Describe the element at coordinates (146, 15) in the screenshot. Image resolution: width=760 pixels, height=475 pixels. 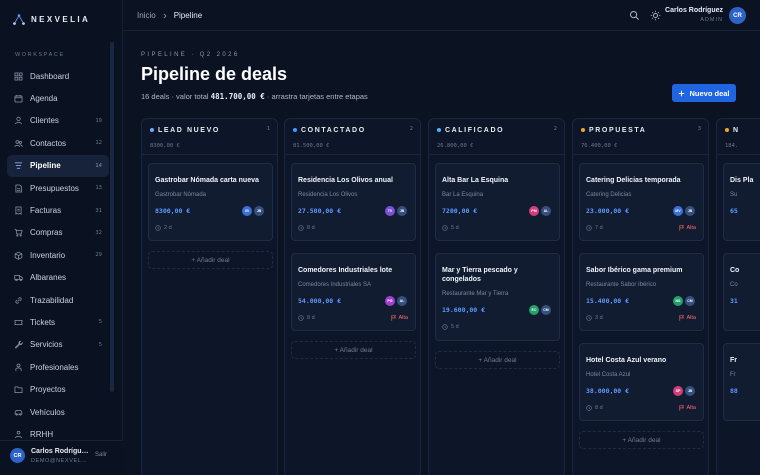
I see `breadcrumb-home: Inicio` at that location.